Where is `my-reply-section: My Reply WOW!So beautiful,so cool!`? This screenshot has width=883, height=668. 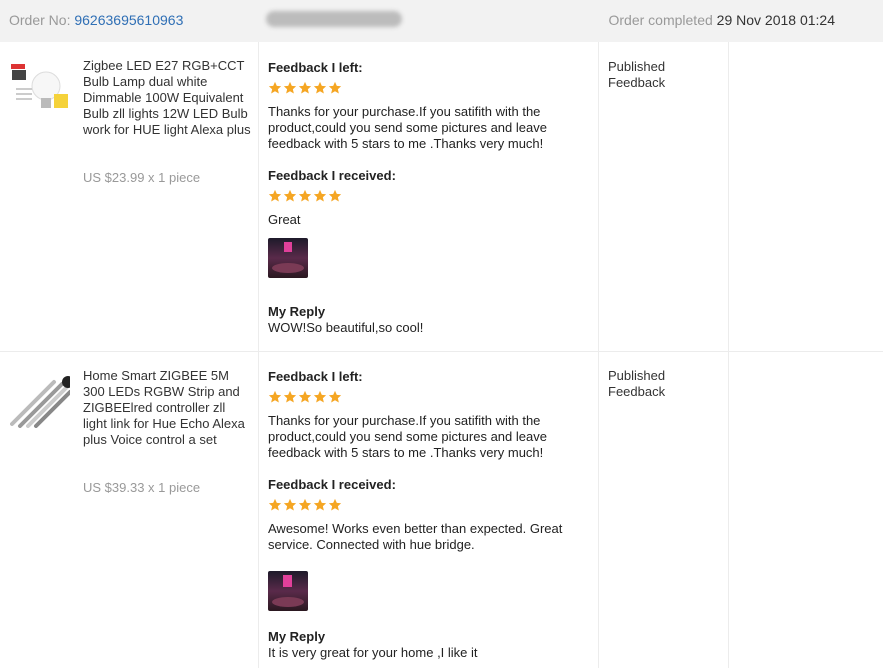 my-reply-section: My Reply WOW!So beautiful,so cool! is located at coordinates (429, 320).